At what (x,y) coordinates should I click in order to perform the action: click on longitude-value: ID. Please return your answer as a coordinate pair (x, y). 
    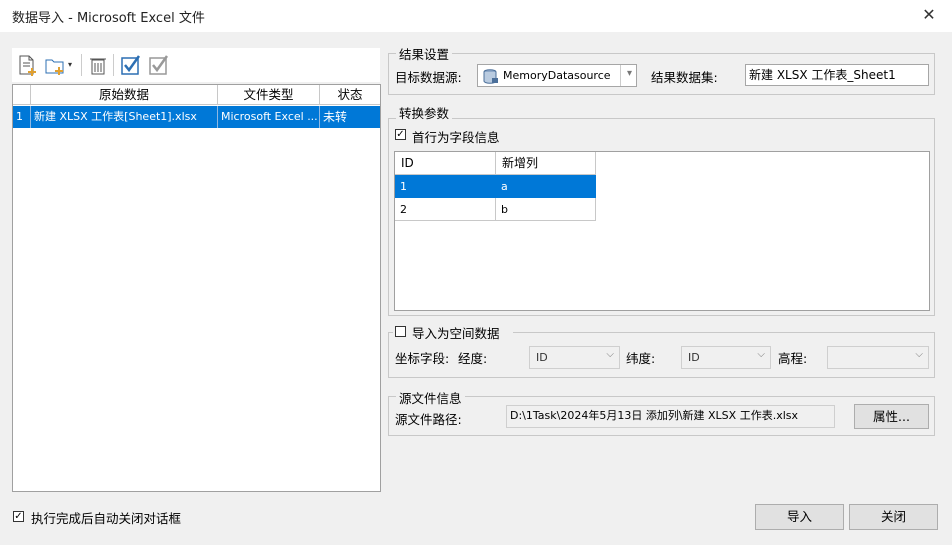
    Looking at the image, I should click on (542, 357).